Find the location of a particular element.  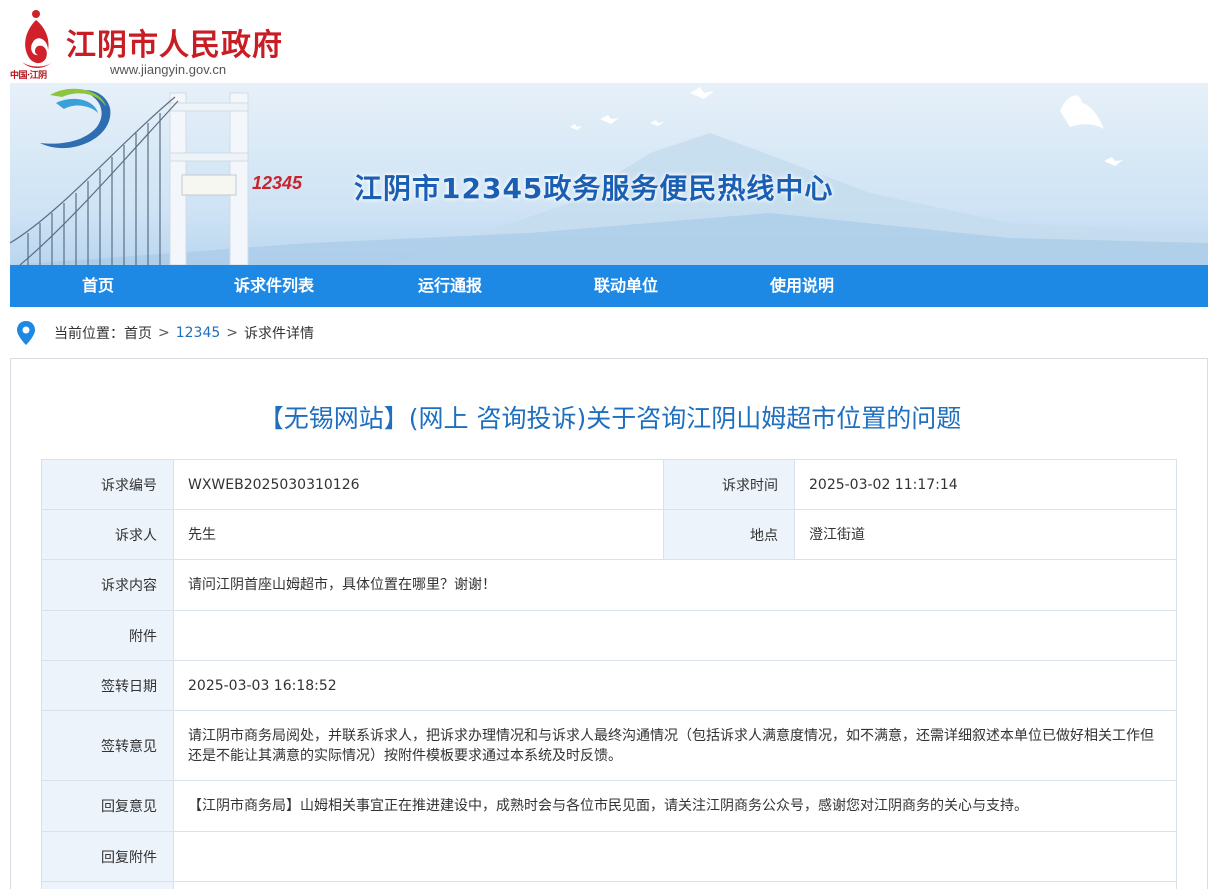

hotline-swirl-icon is located at coordinates (75, 118).